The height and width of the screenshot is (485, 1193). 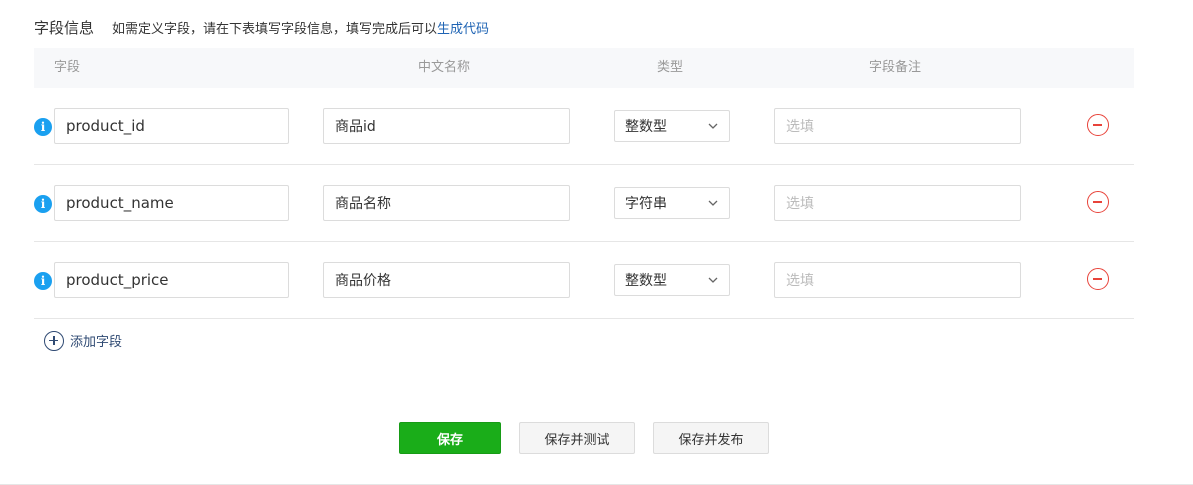 What do you see at coordinates (171, 126) in the screenshot?
I see `field-name-input: product_id` at bounding box center [171, 126].